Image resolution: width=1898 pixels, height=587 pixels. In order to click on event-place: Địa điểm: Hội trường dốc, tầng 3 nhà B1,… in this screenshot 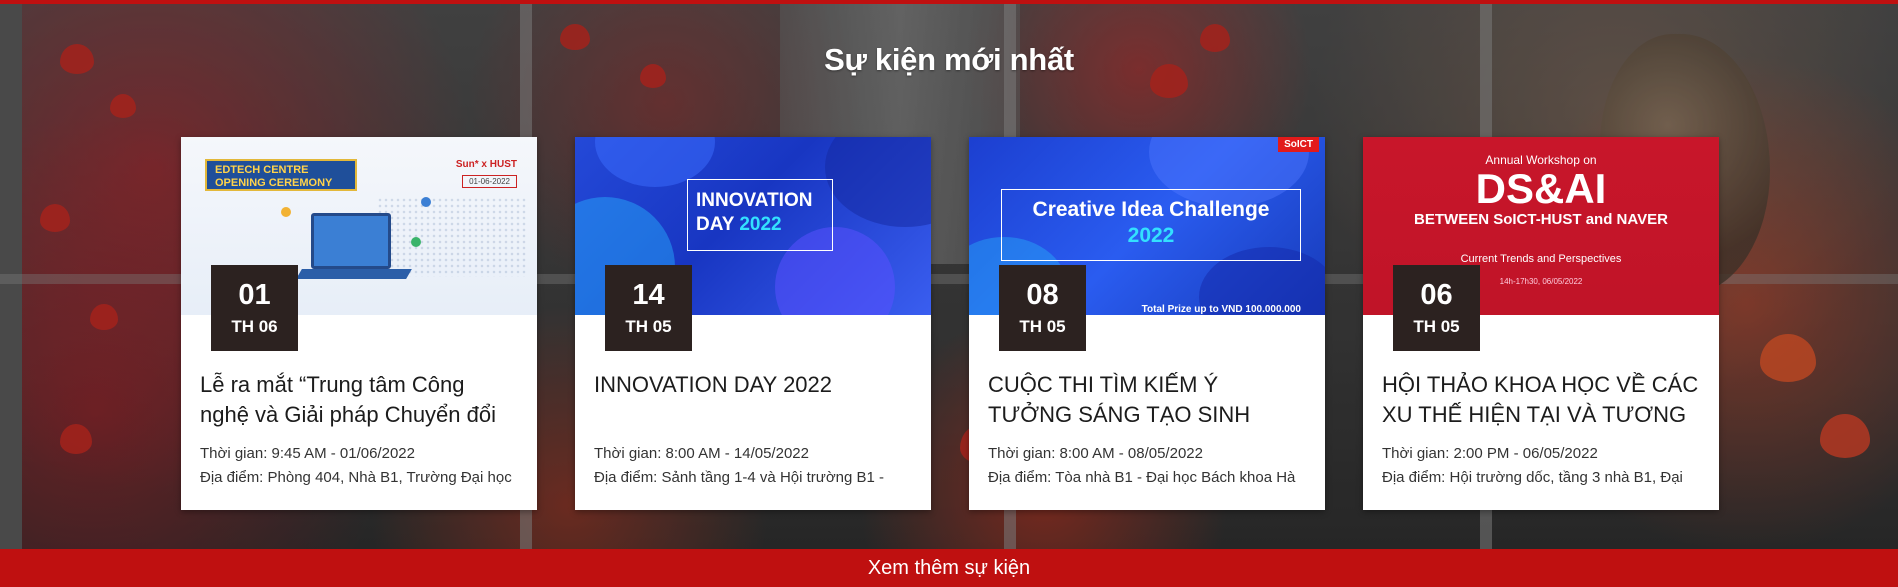, I will do `click(1532, 477)`.